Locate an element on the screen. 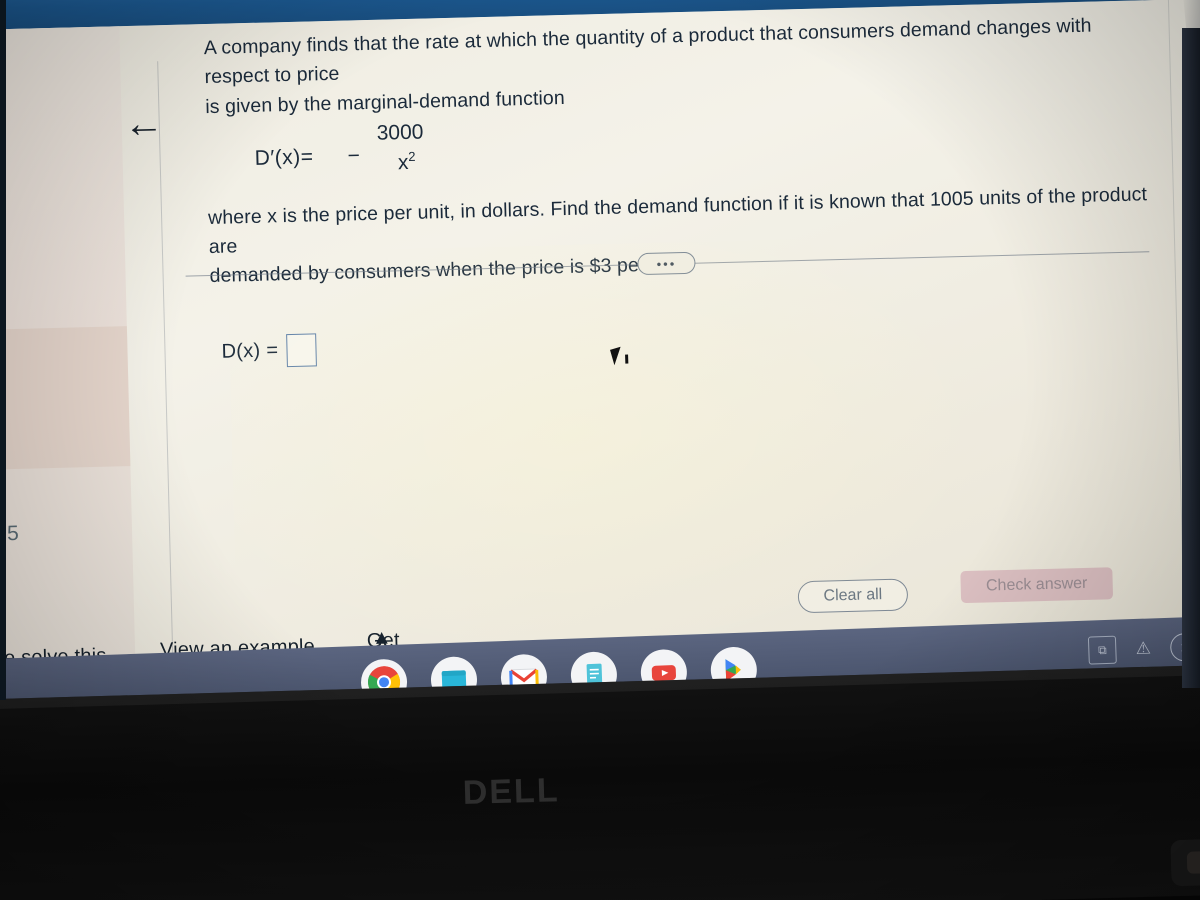 This screenshot has width=1200, height=900. clear-all-button: Clear all is located at coordinates (853, 596).